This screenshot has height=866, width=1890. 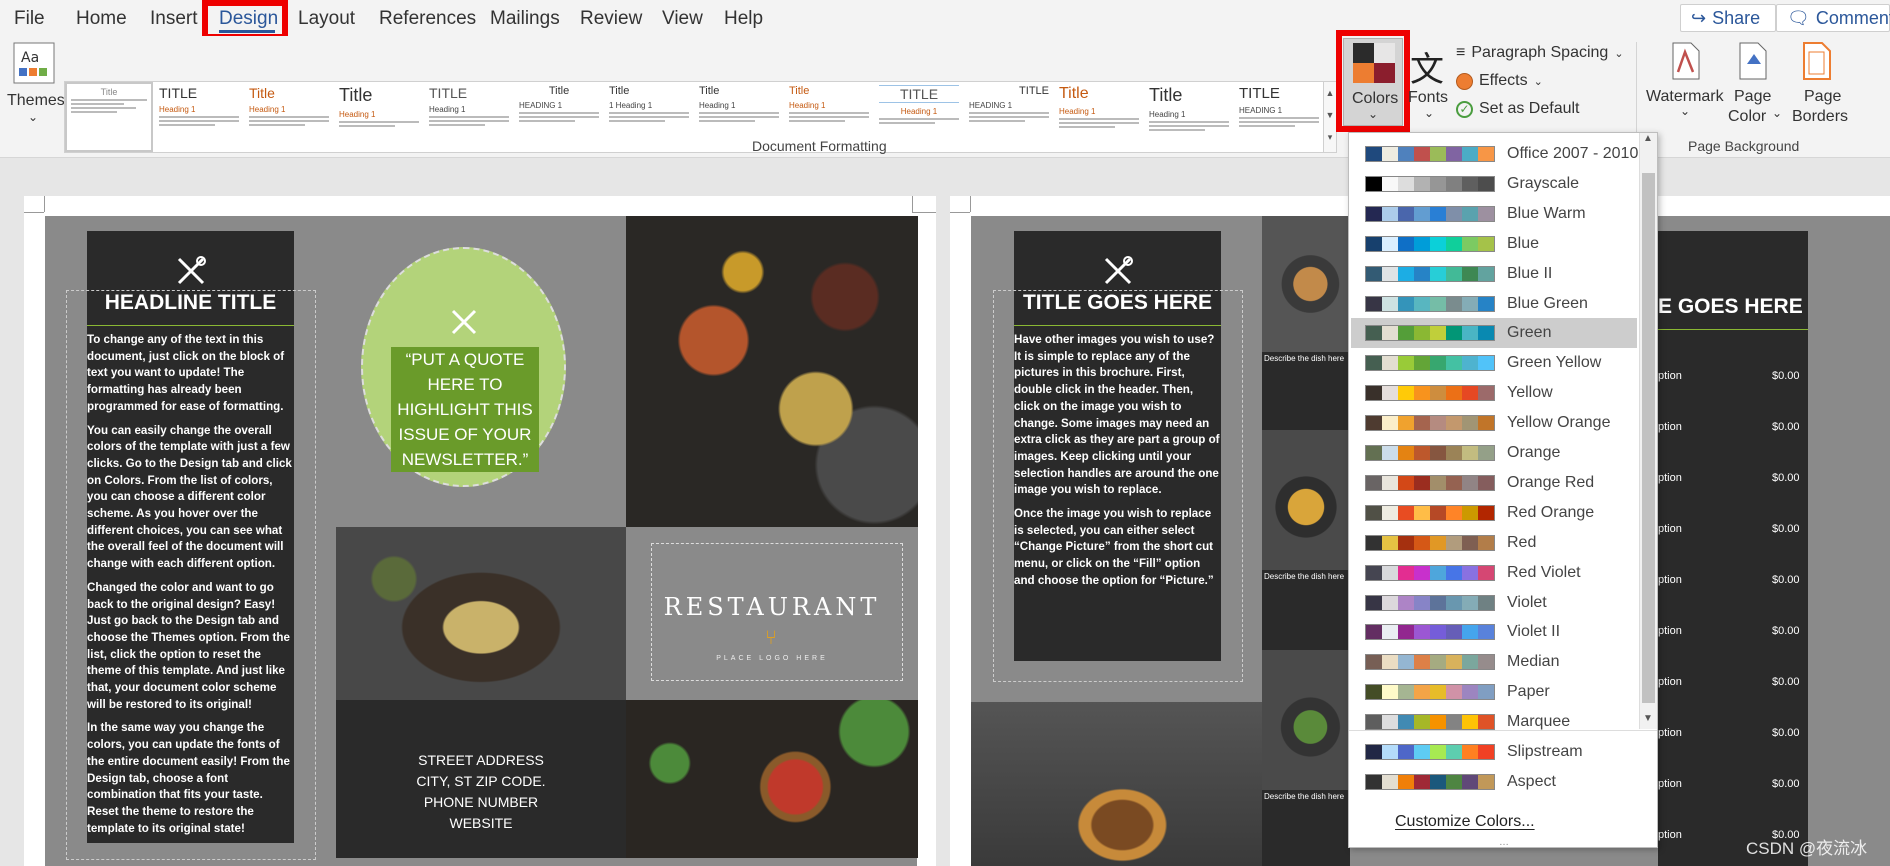 I want to click on color-scheme-item: Blue, so click(x=1494, y=244).